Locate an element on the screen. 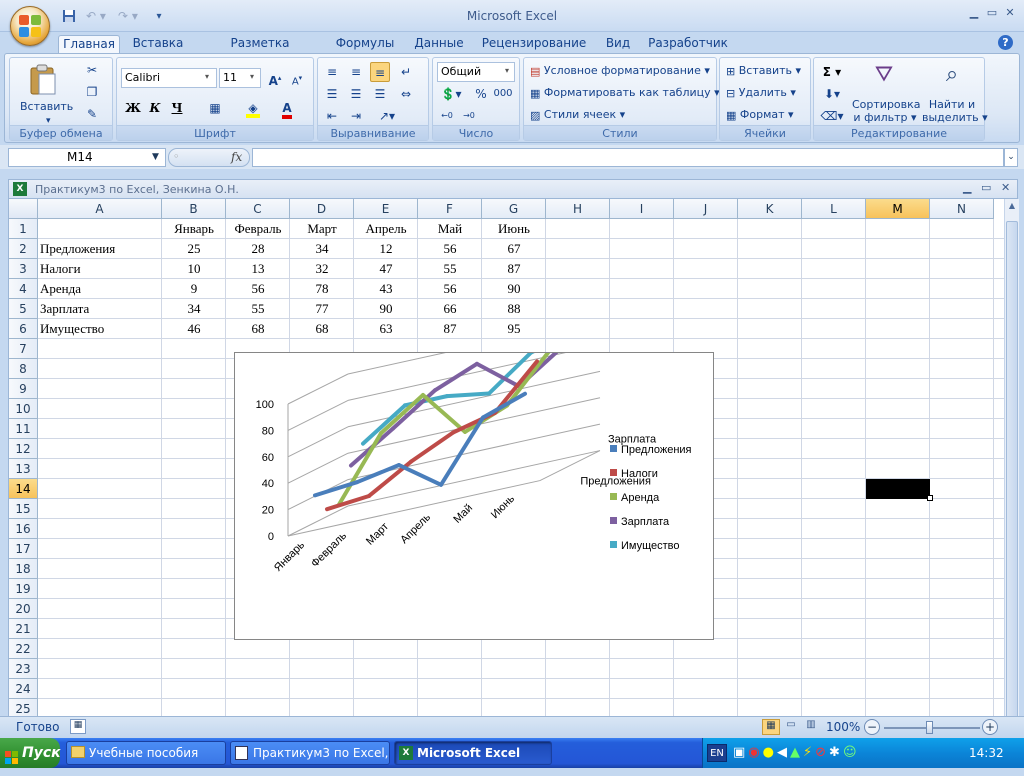 The image size is (1024, 776). workbook-minimize-icon: ▁ is located at coordinates (967, 187).